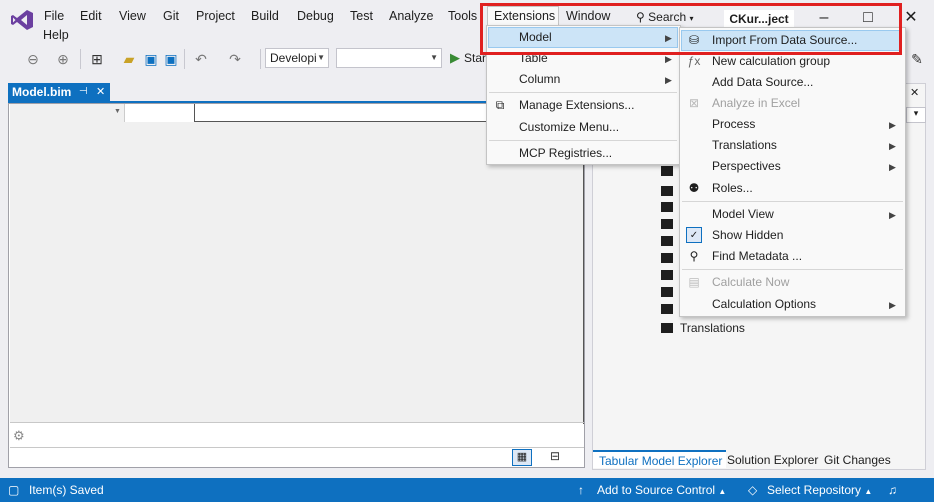 The width and height of the screenshot is (934, 502). Describe the element at coordinates (916, 115) in the screenshot. I see `panel-dropdown: ▾` at that location.